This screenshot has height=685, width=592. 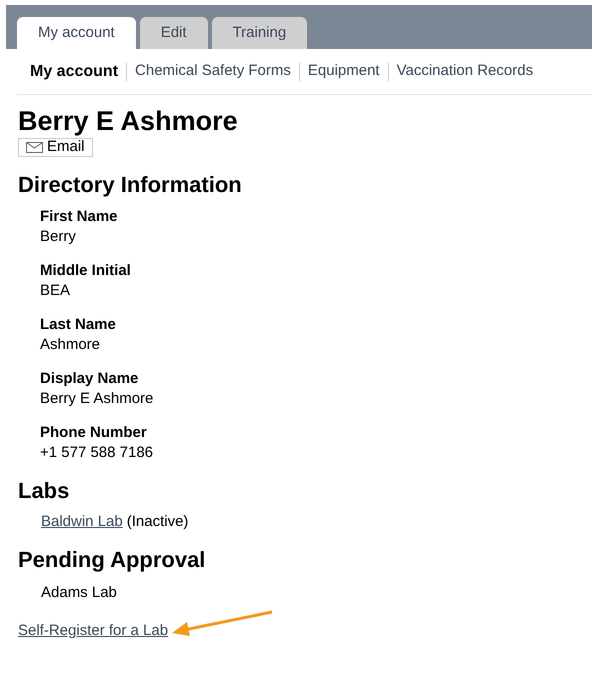 What do you see at coordinates (94, 433) in the screenshot?
I see `field-label: Phone Number` at bounding box center [94, 433].